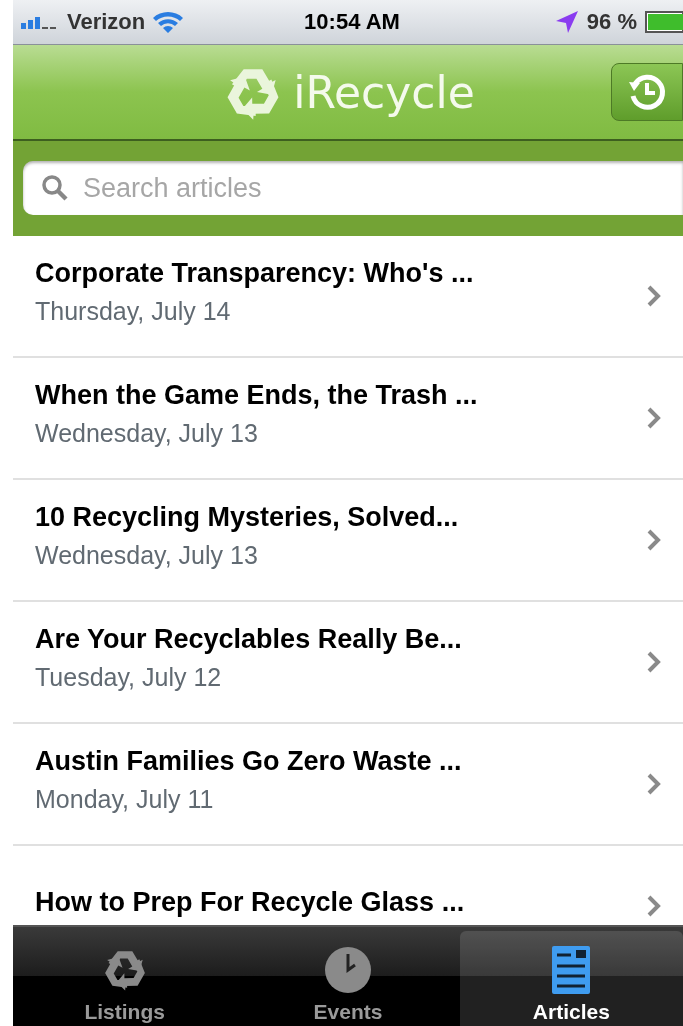 This screenshot has width=683, height=1026. Describe the element at coordinates (348, 663) in the screenshot. I see `article-row: Are Your Recyclables Really Be... Tuesday, July 12` at that location.